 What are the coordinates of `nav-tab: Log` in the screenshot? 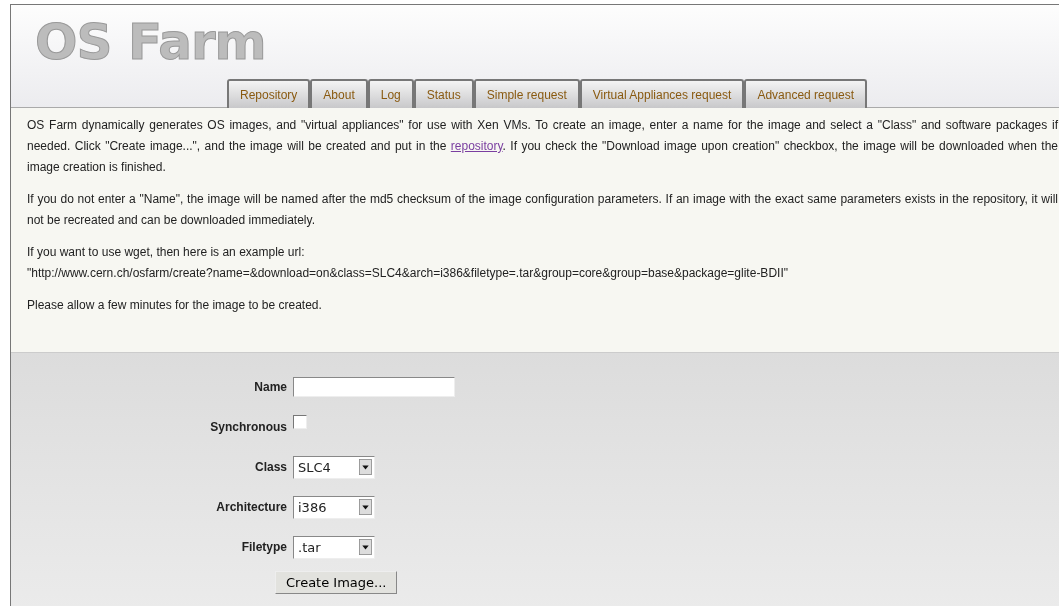 It's located at (390, 93).